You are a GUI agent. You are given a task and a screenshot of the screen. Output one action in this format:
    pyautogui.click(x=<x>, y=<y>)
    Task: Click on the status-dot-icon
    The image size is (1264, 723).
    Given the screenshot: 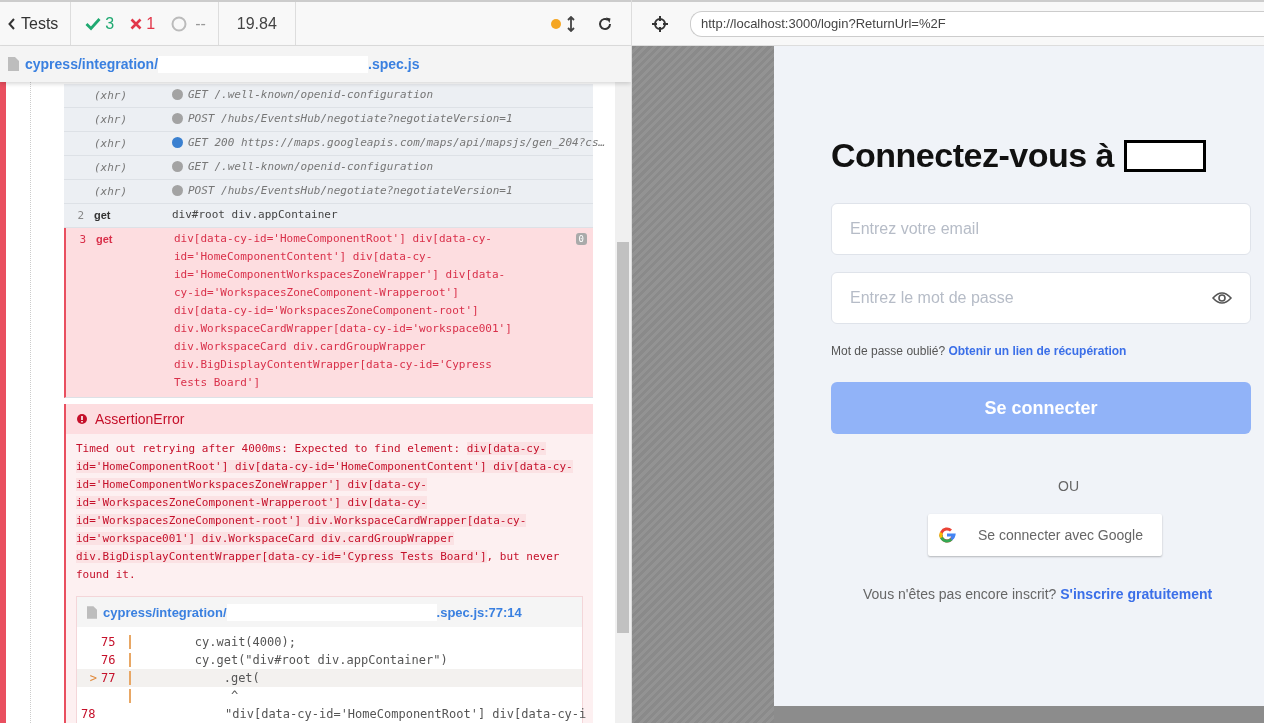 What is the action you would take?
    pyautogui.click(x=556, y=23)
    